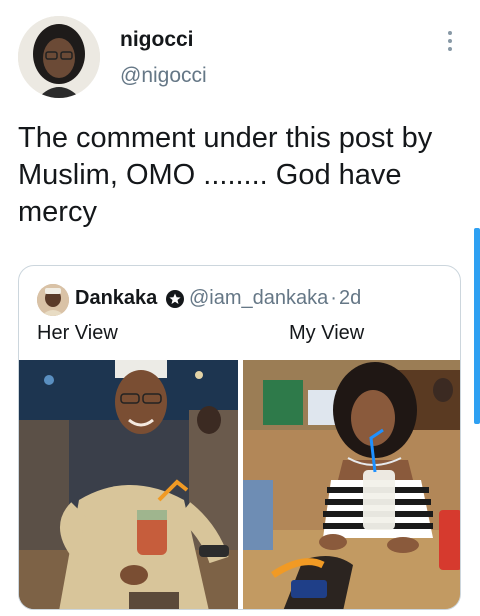 The width and height of the screenshot is (480, 616). Describe the element at coordinates (53, 300) in the screenshot. I see `quoted-author-avatar` at that location.